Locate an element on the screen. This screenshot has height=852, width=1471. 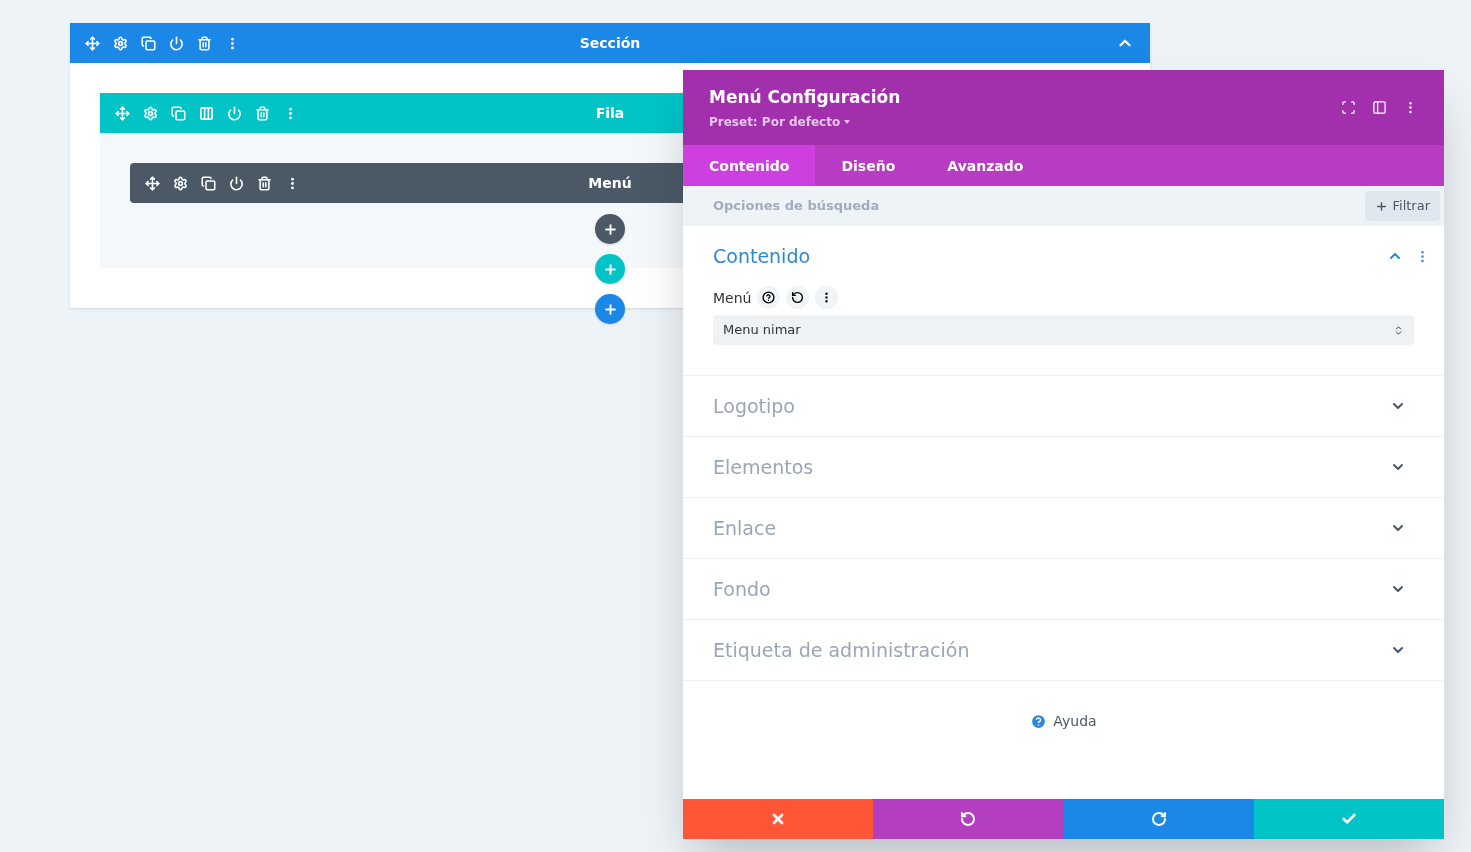
group-title: Contenido is located at coordinates (762, 256).